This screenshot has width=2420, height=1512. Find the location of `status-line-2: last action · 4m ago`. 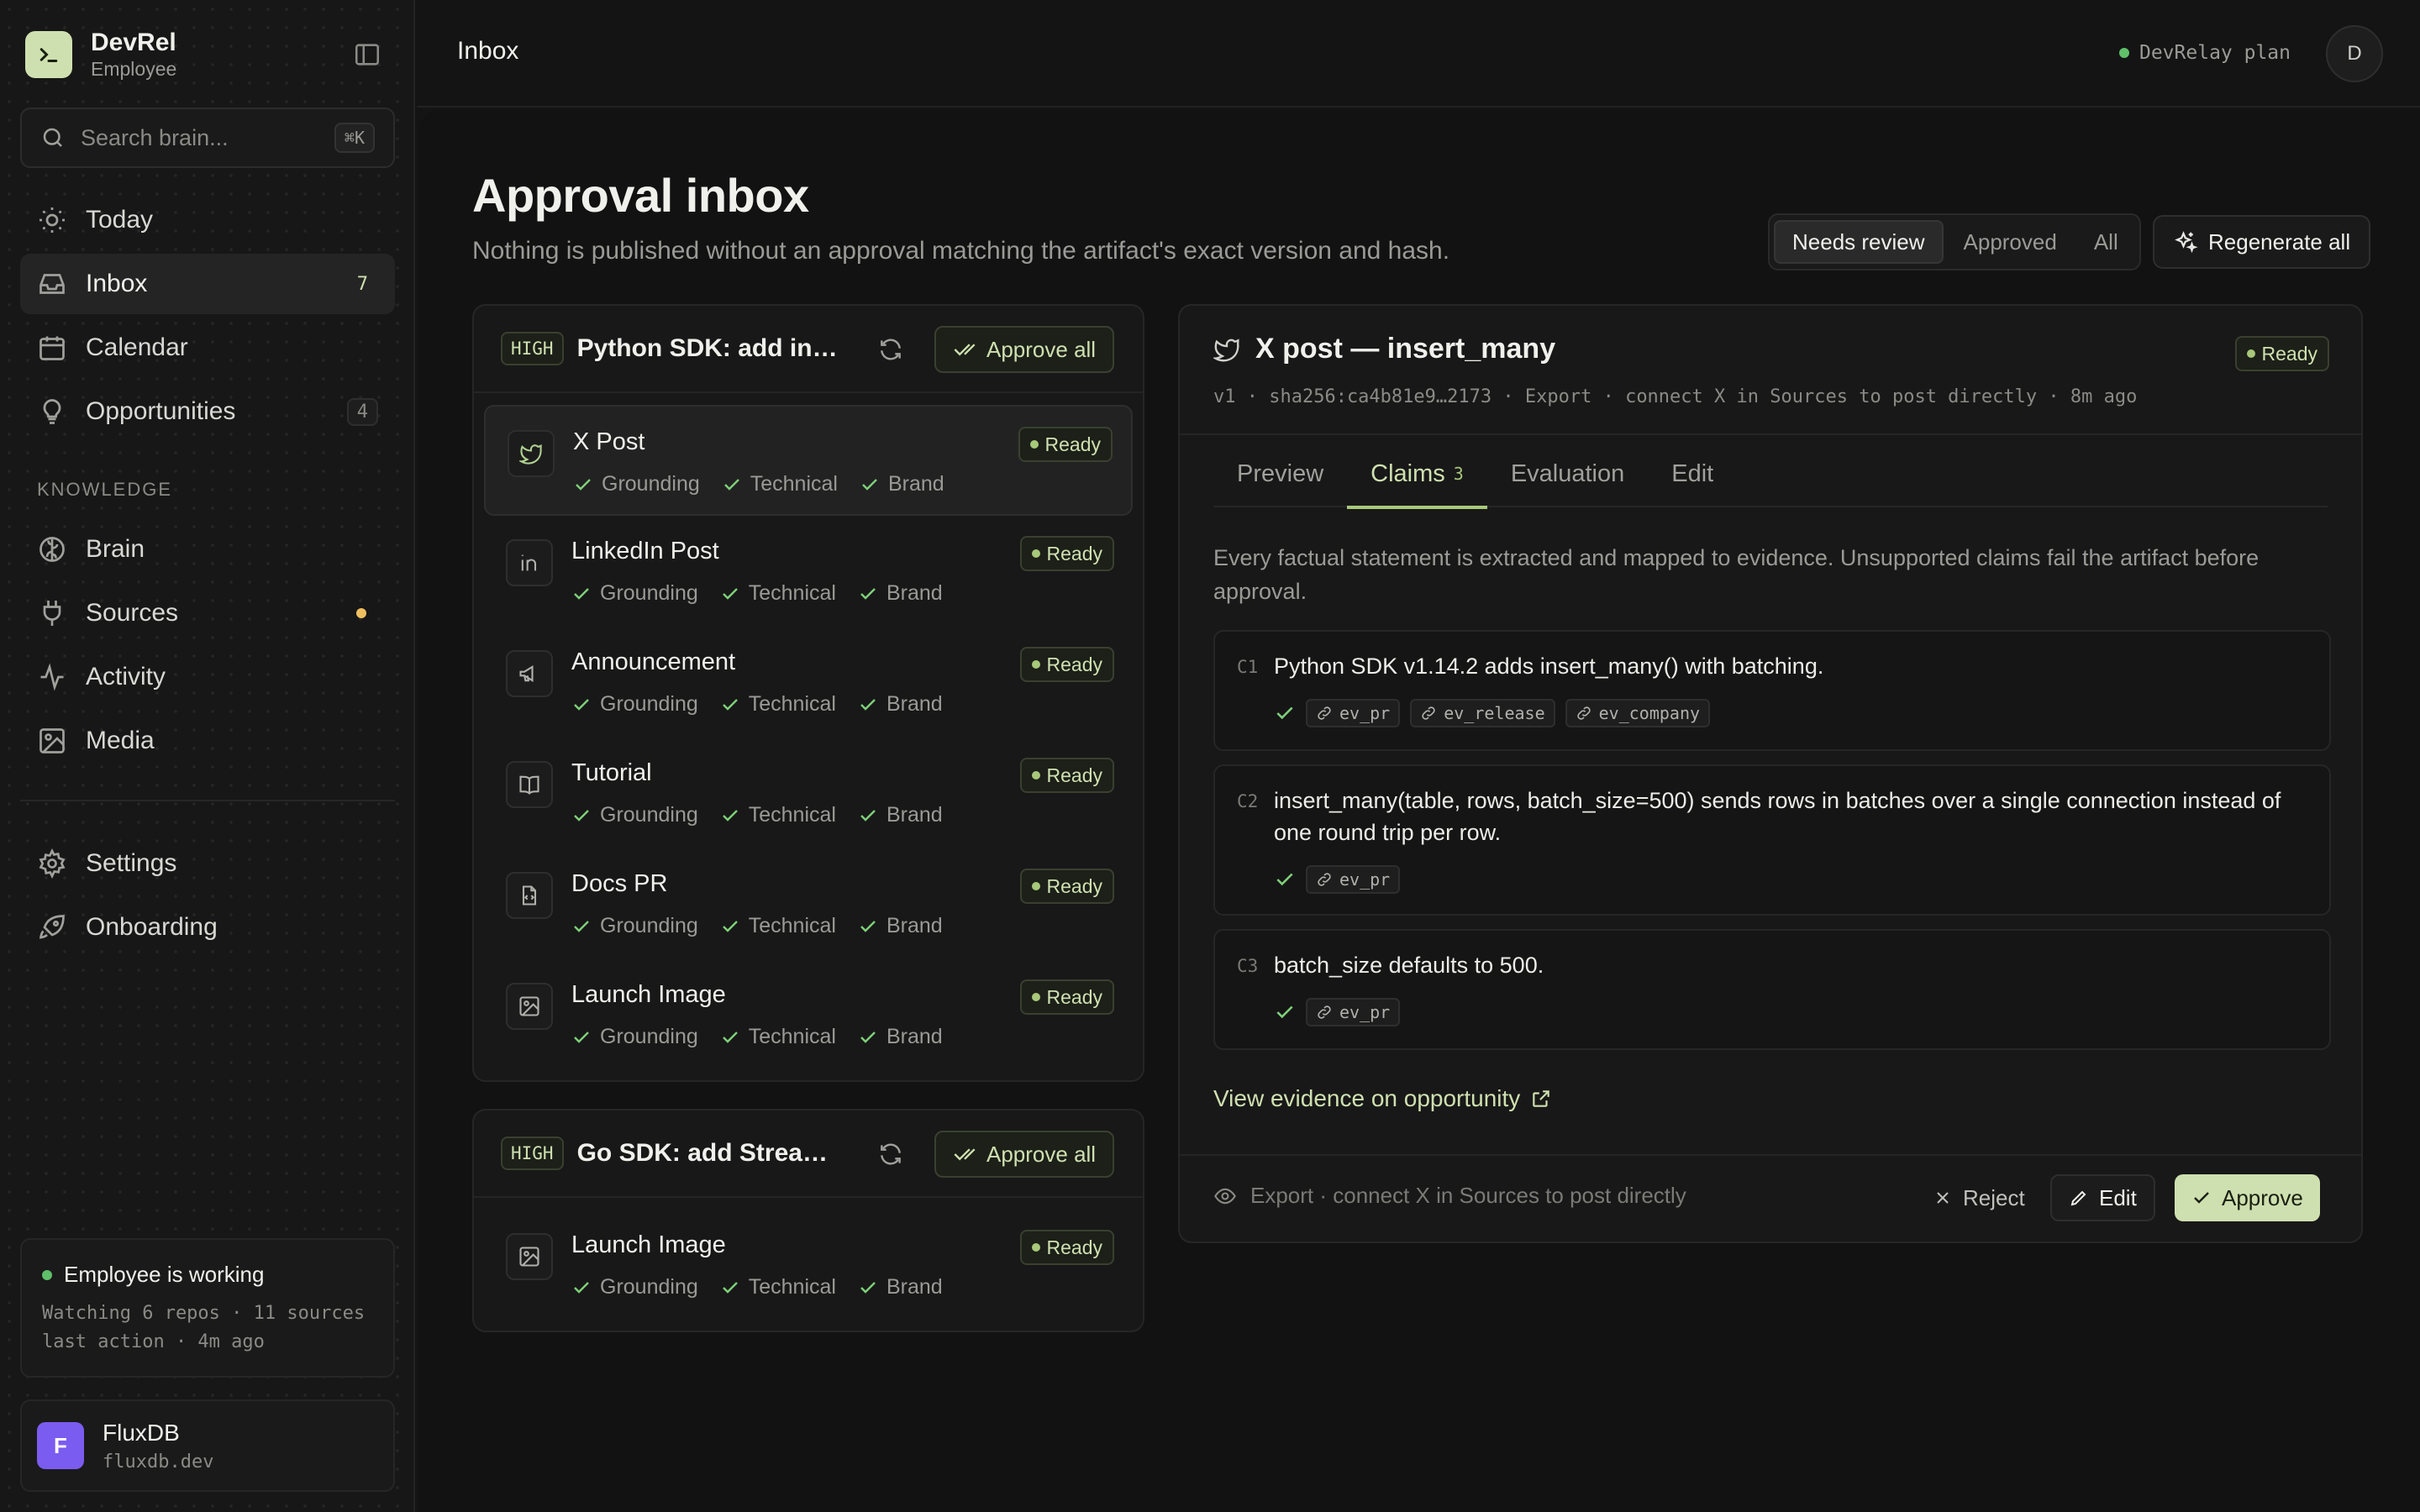

status-line-2: last action · 4m ago is located at coordinates (153, 1341).